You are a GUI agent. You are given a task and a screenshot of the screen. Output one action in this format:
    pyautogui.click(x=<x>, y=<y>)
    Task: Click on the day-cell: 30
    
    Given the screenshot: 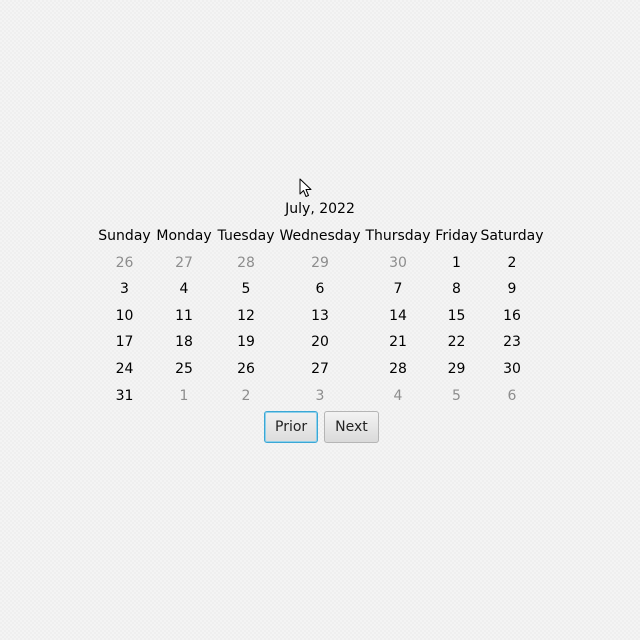 What is the action you would take?
    pyautogui.click(x=512, y=368)
    